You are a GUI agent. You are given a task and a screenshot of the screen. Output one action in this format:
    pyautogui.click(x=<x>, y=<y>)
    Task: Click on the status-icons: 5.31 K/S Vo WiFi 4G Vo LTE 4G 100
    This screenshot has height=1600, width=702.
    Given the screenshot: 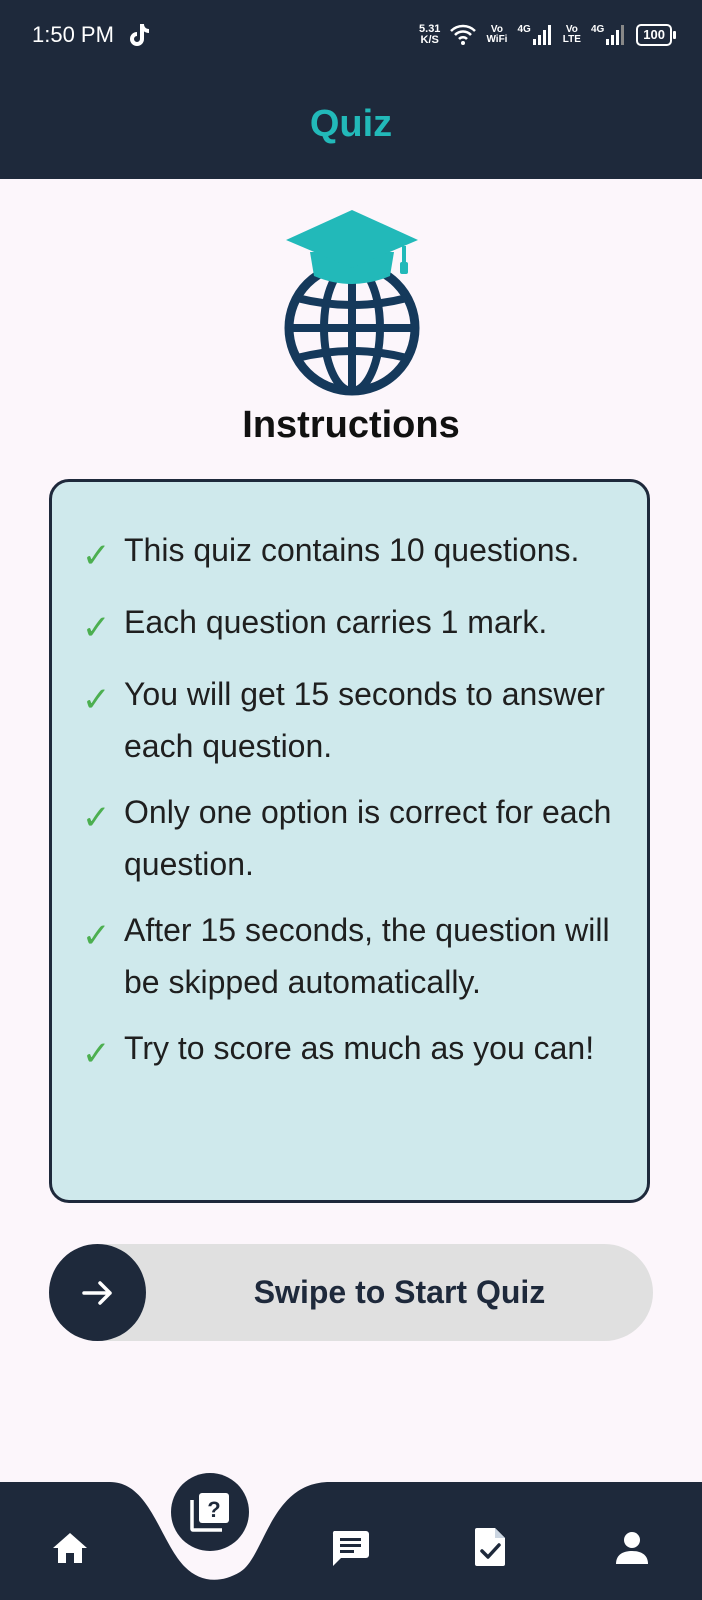 What is the action you would take?
    pyautogui.click(x=547, y=35)
    